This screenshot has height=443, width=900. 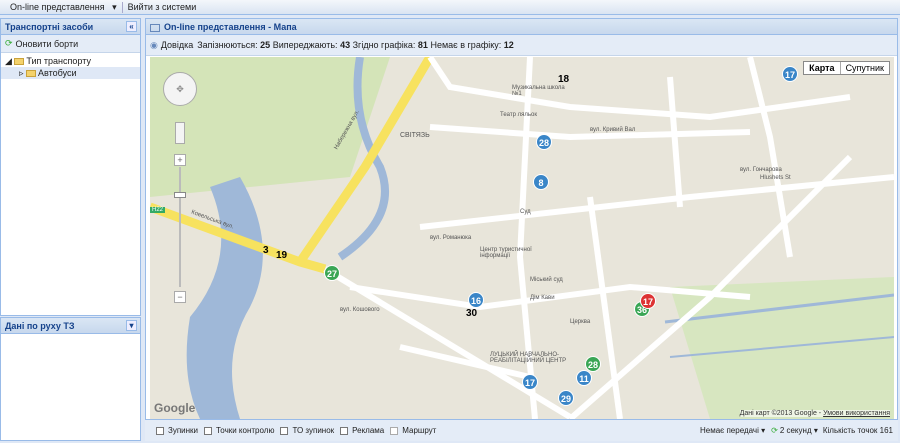 What do you see at coordinates (180, 297) in the screenshot?
I see `zoom-out-button: −` at bounding box center [180, 297].